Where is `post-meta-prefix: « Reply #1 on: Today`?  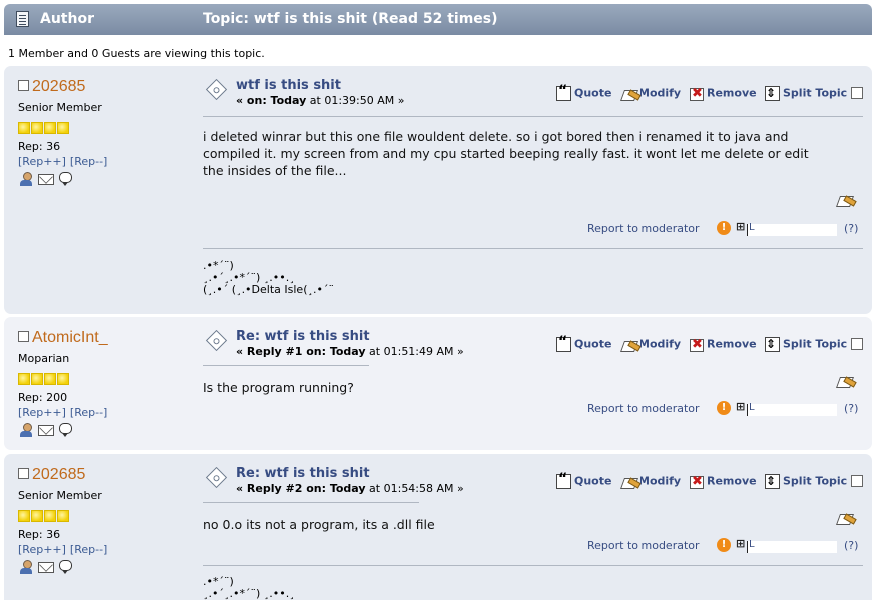
post-meta-prefix: « Reply #1 on: Today is located at coordinates (301, 351).